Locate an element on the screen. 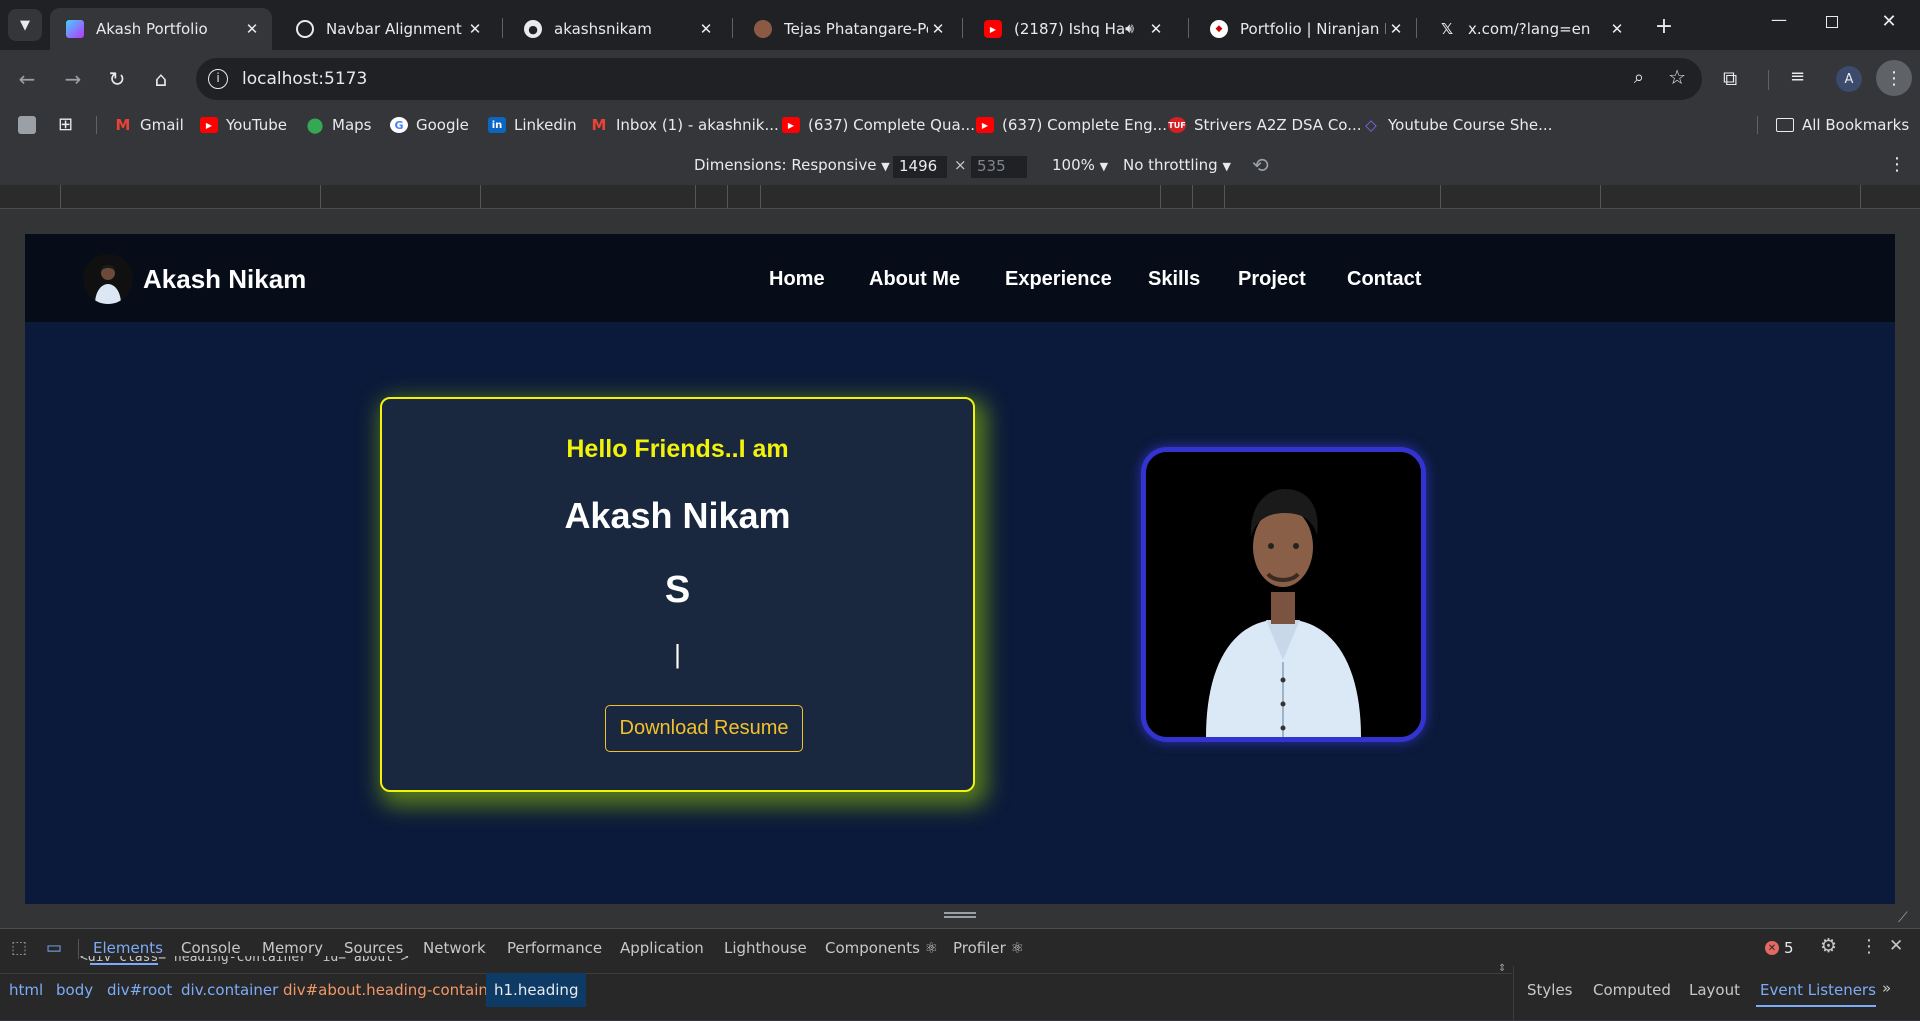  tab-lighthouse: Lighthouse is located at coordinates (765, 948).